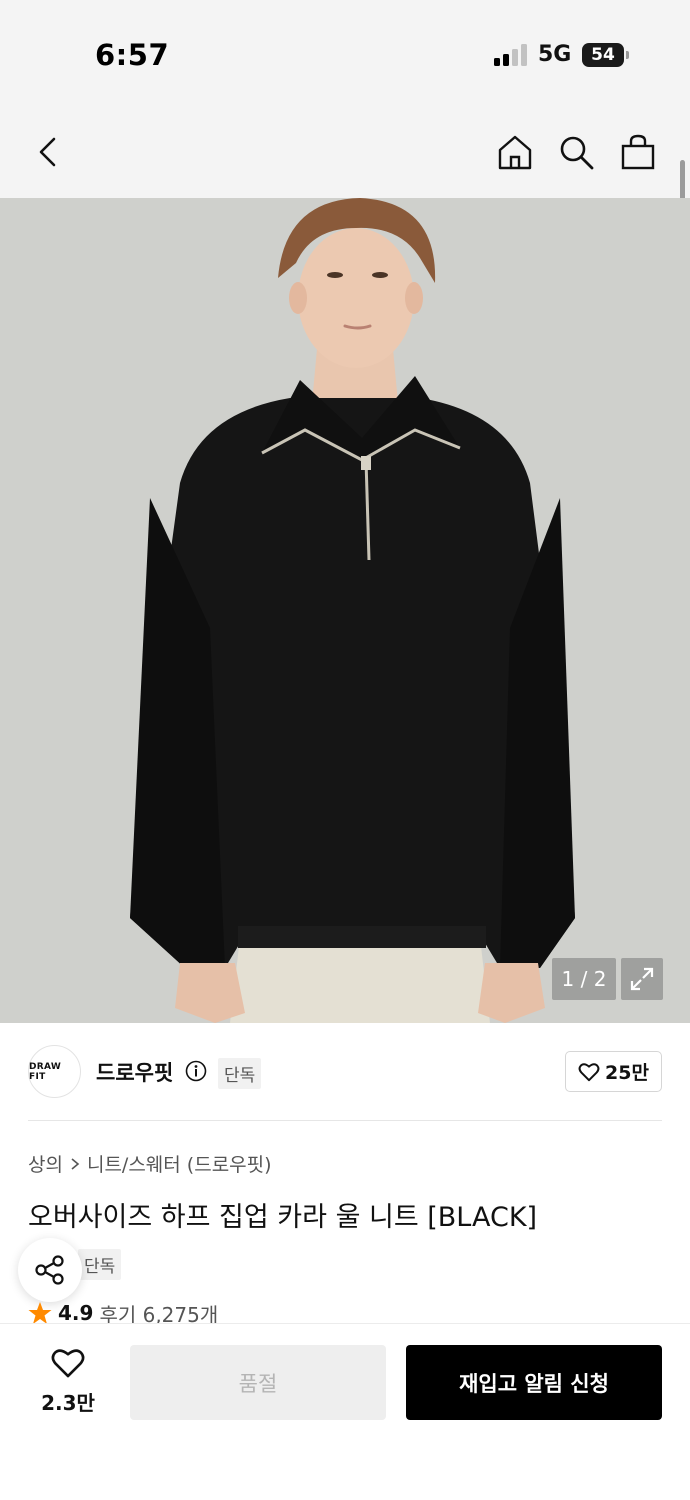 The image size is (690, 1500). Describe the element at coordinates (555, 54) in the screenshot. I see `network-label: 5G` at that location.